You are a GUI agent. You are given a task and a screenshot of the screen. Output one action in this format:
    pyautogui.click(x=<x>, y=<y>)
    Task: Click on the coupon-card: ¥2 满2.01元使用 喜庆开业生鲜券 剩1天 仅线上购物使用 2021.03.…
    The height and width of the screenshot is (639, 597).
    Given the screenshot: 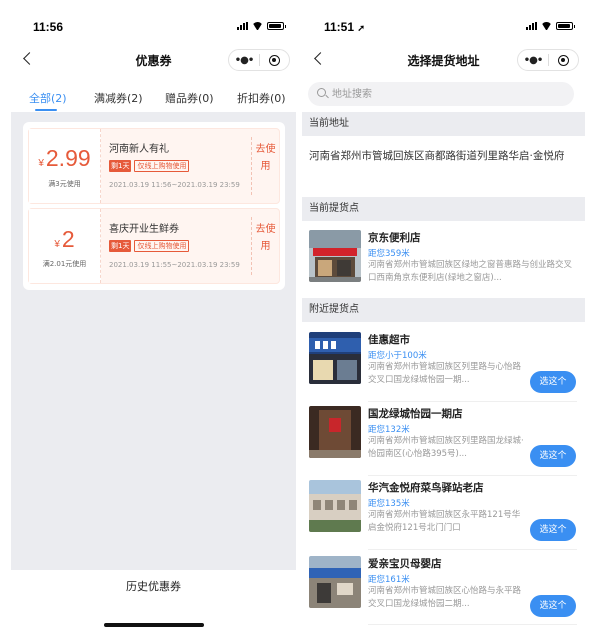 What is the action you would take?
    pyautogui.click(x=154, y=246)
    